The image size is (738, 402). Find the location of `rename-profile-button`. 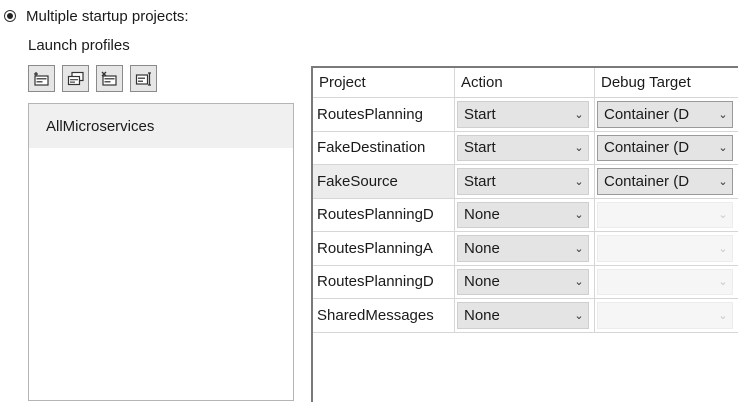

rename-profile-button is located at coordinates (143, 78).